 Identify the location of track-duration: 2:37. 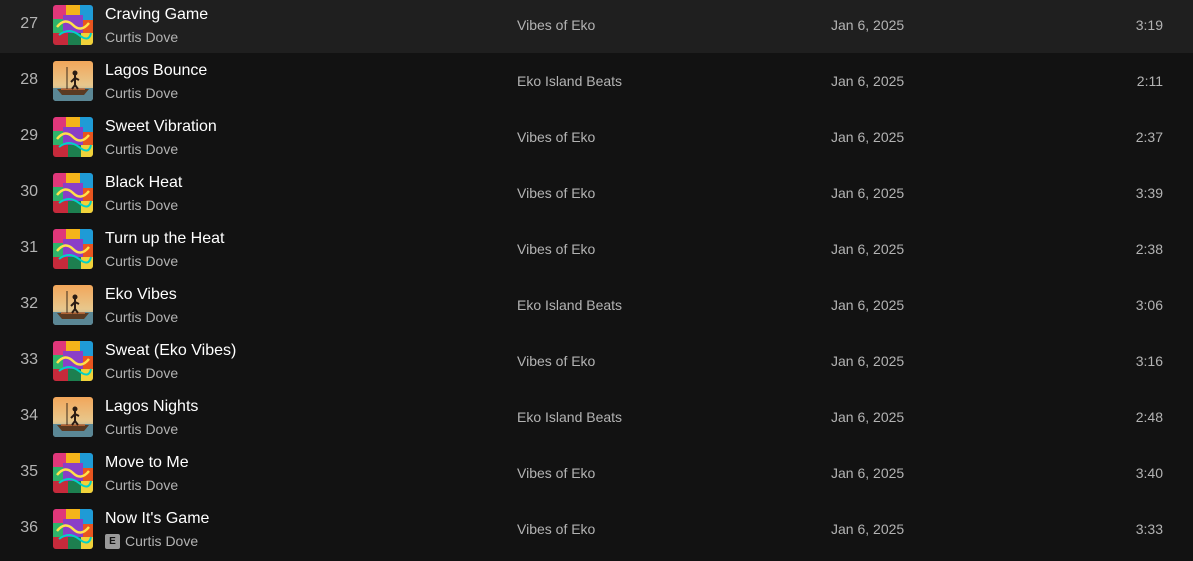
(1149, 137).